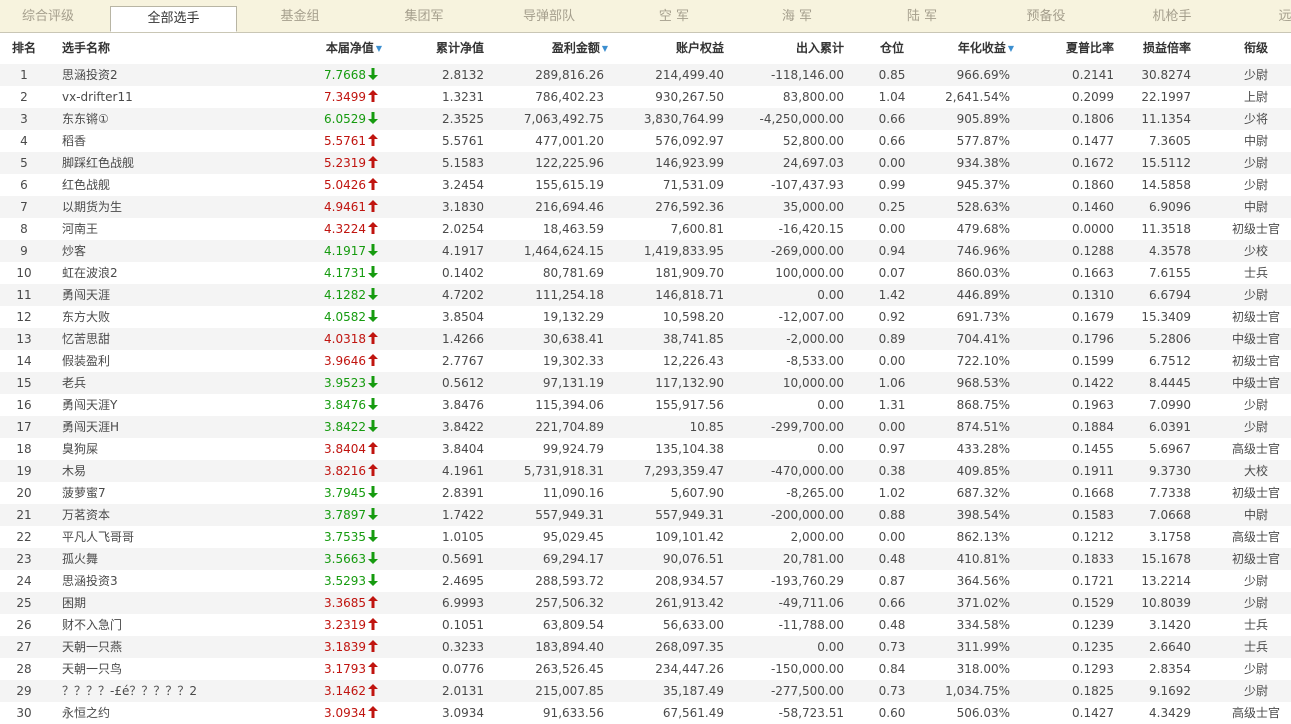 The height and width of the screenshot is (724, 1291). Describe the element at coordinates (1172, 16) in the screenshot. I see `tab-machine-gunner: 机枪手` at that location.